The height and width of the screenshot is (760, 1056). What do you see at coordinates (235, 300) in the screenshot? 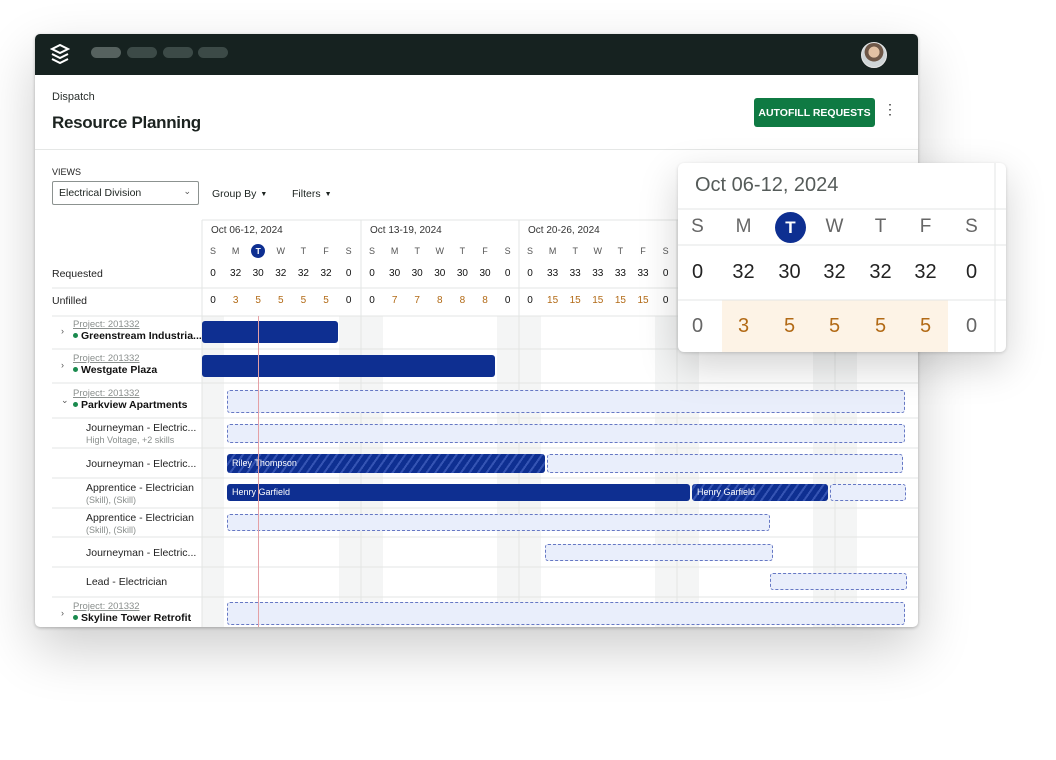
I see `unfilled-count: 3` at bounding box center [235, 300].